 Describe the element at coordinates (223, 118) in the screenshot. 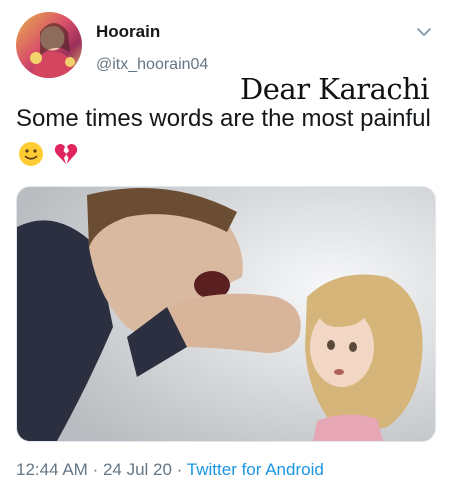

I see `tweet-text-body: Some times words are the most painful` at that location.